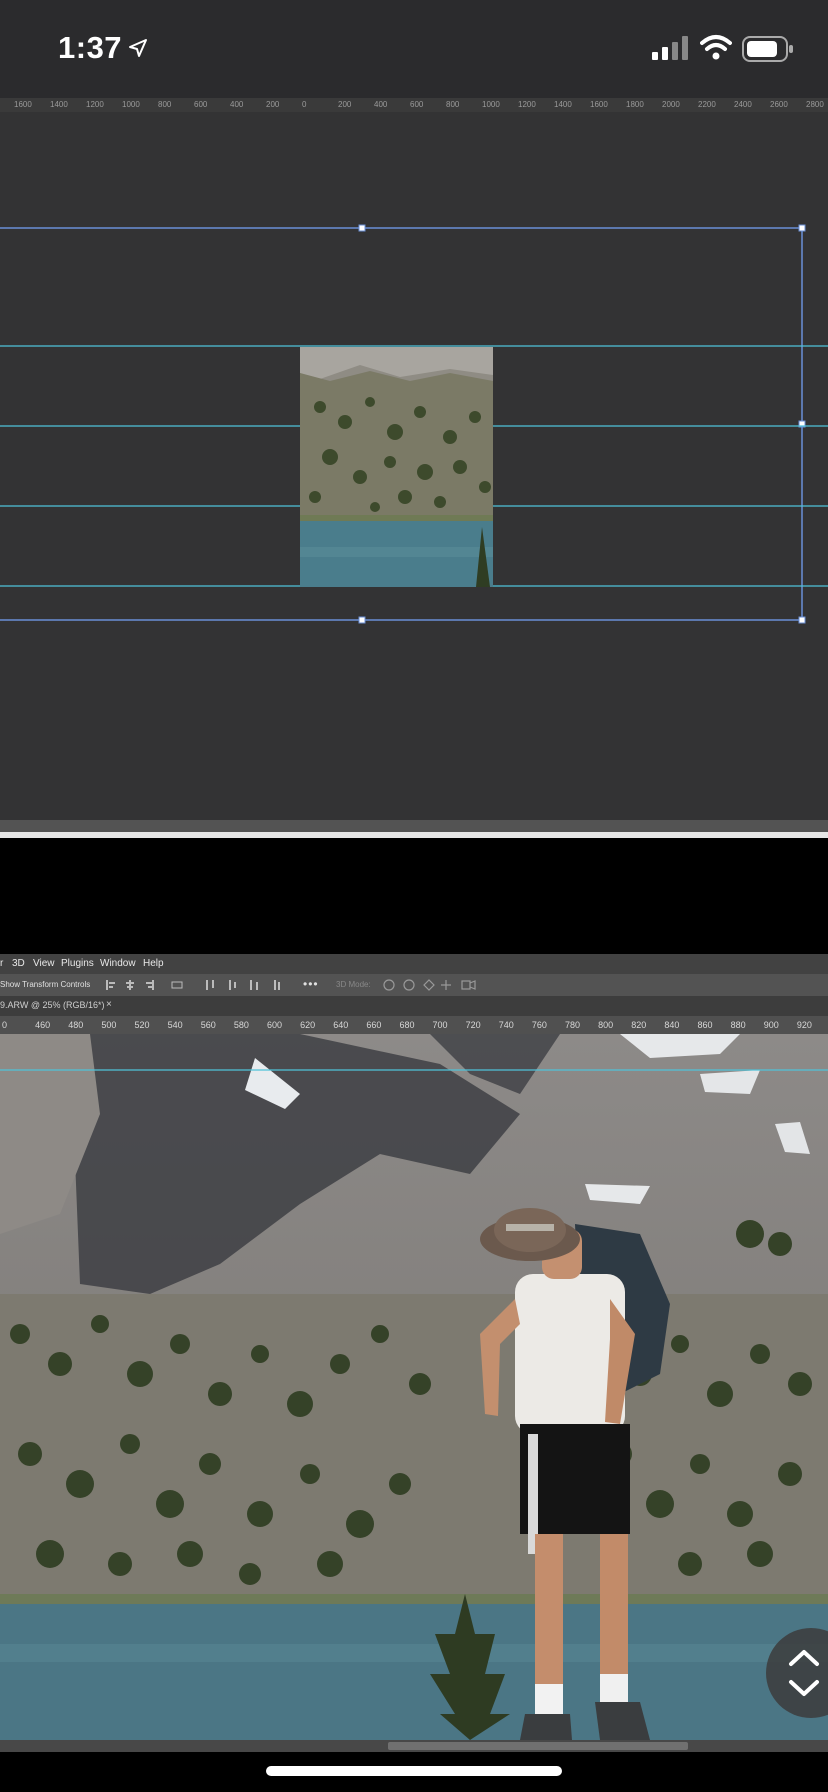 The image size is (828, 1792). I want to click on top-scroll-track, so click(414, 826).